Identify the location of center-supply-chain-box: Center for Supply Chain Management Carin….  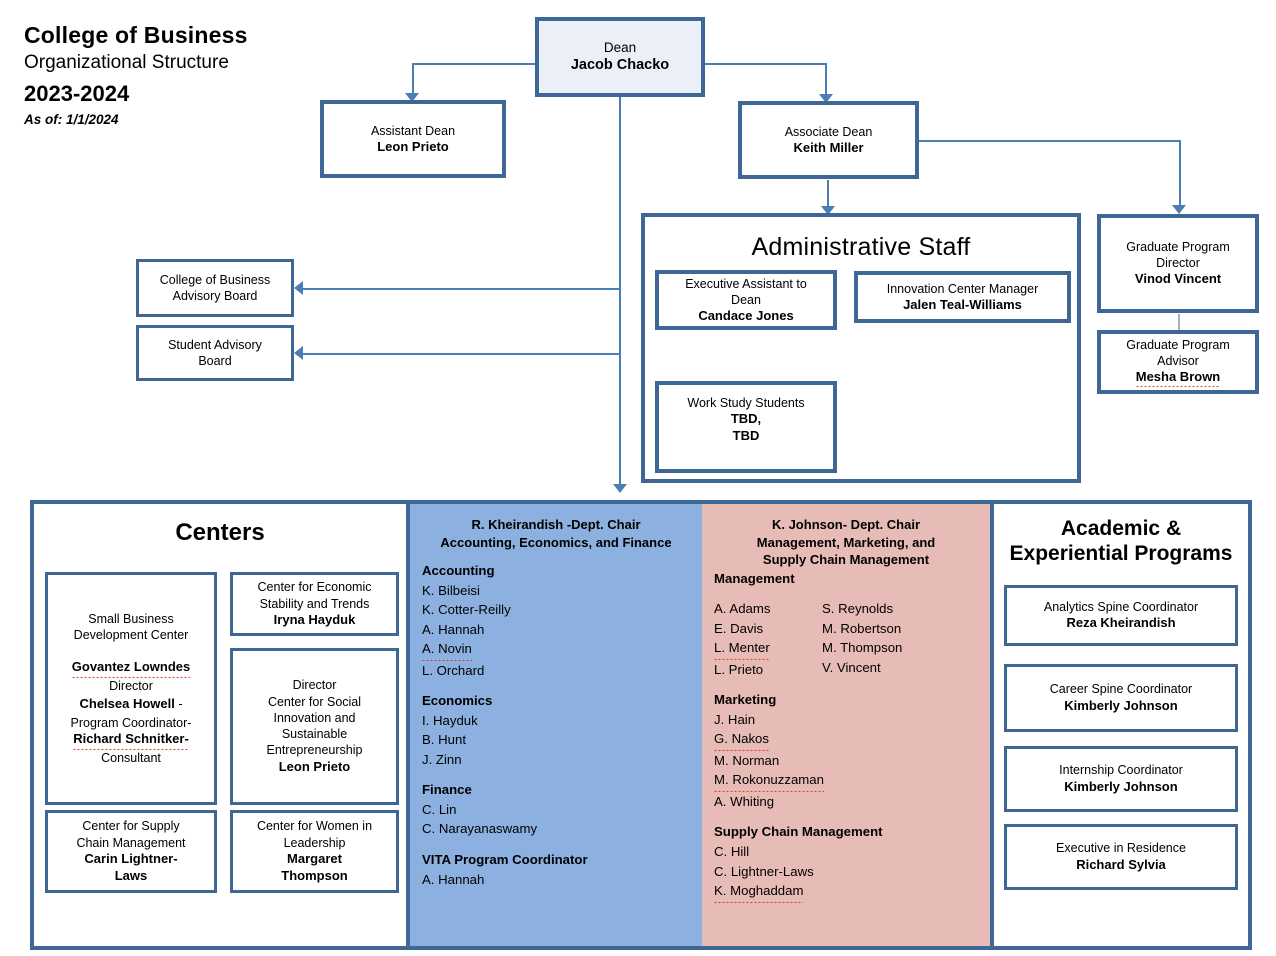
(131, 851).